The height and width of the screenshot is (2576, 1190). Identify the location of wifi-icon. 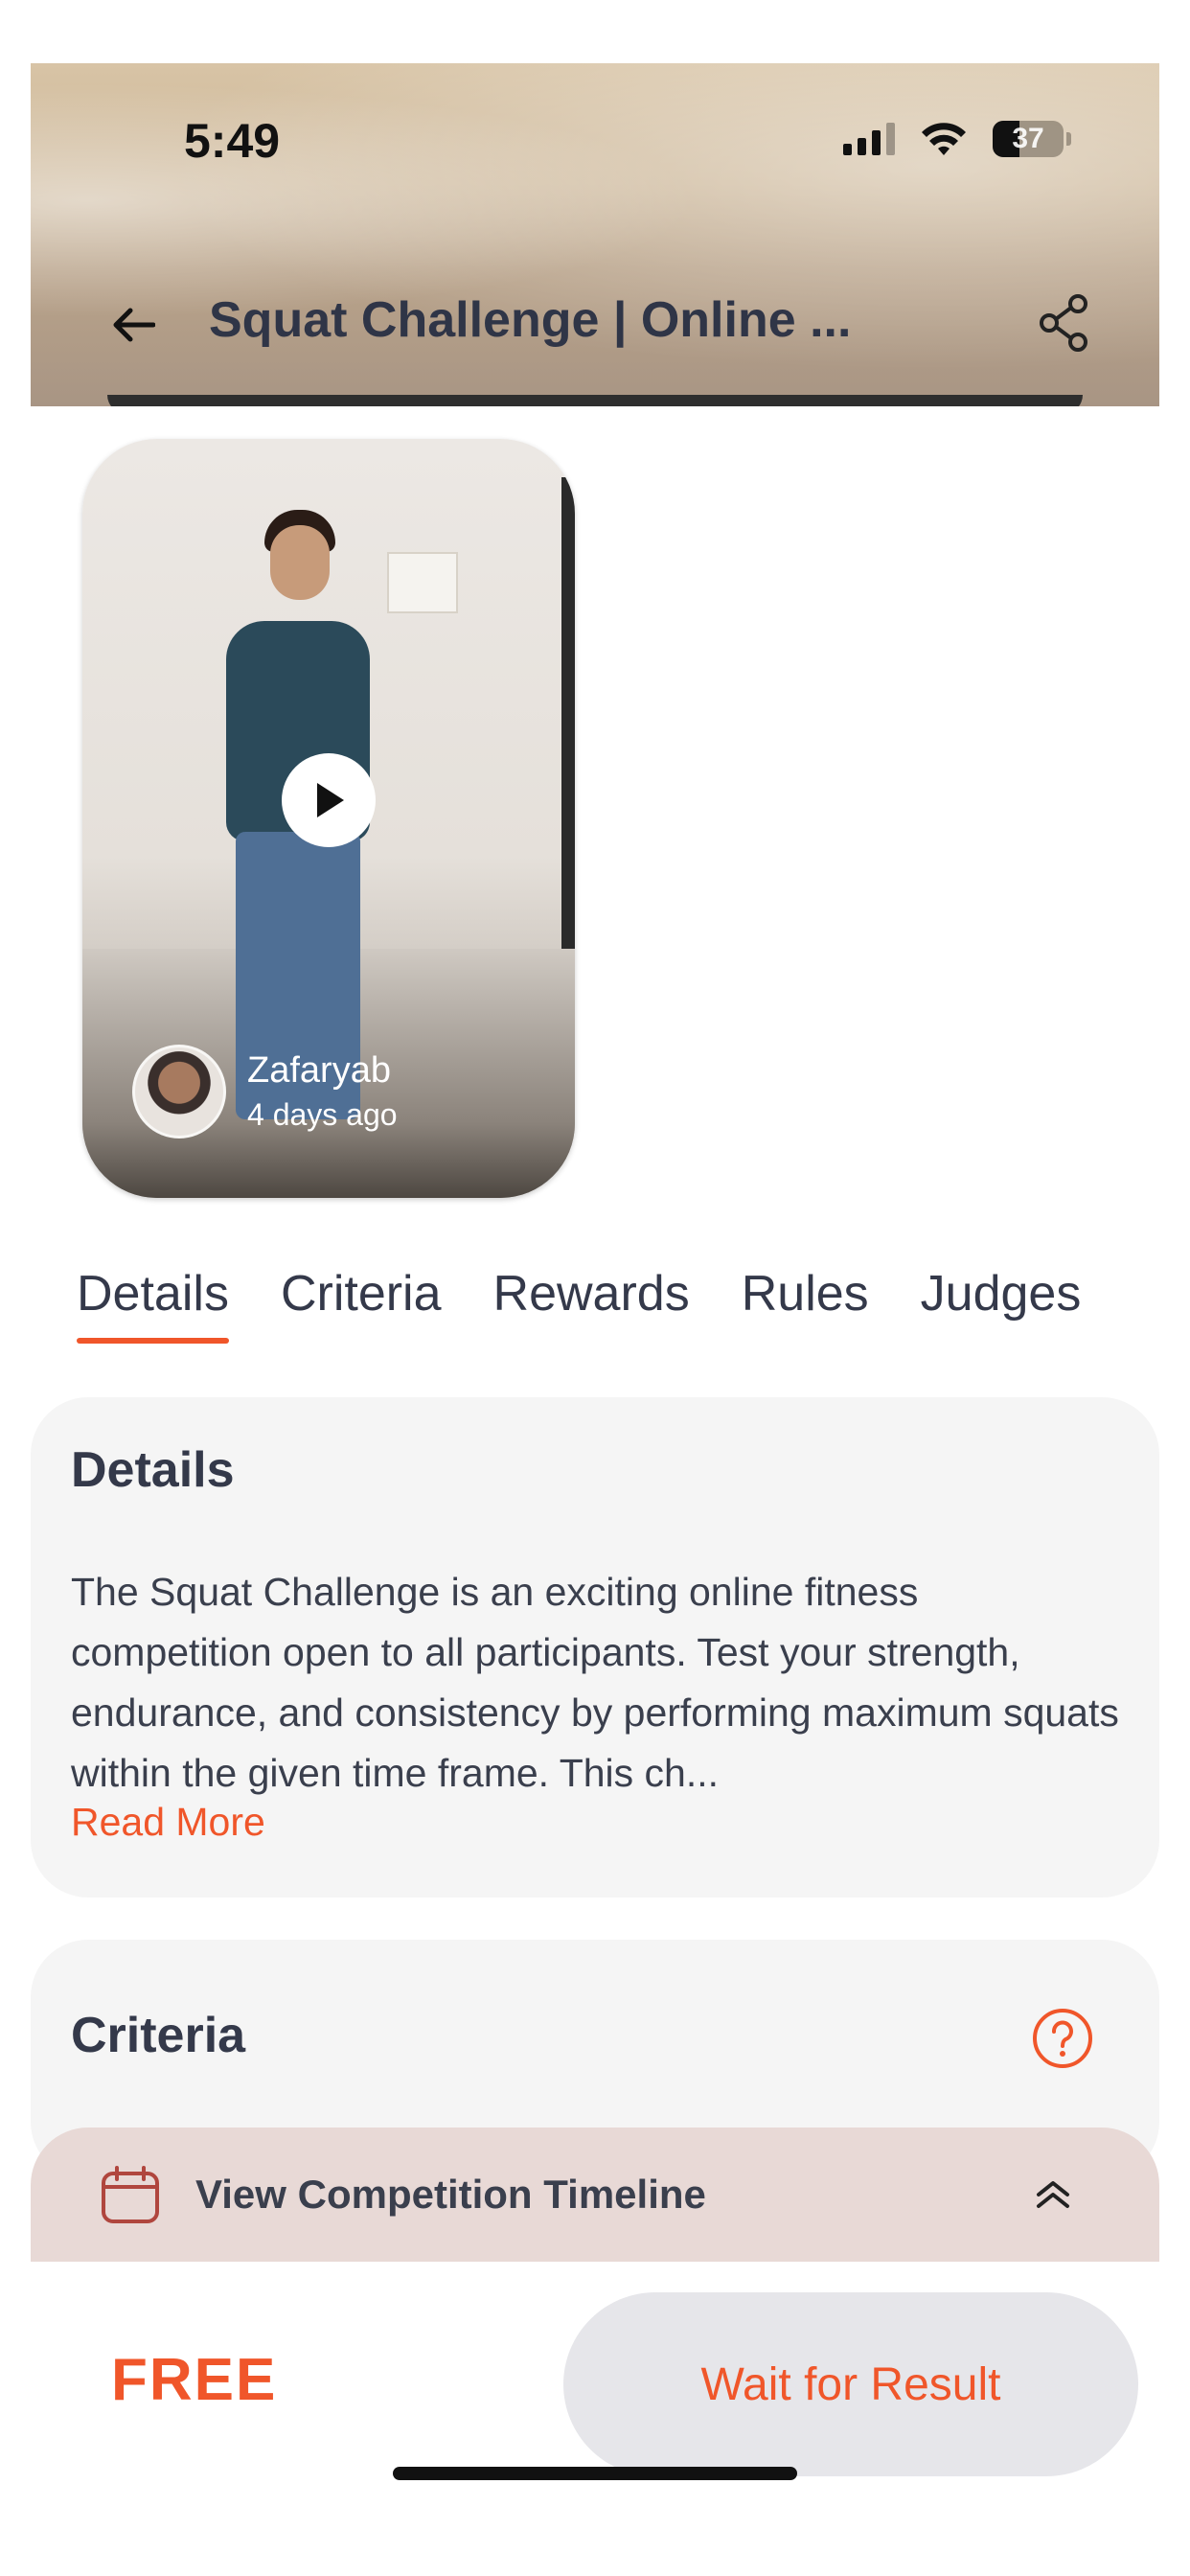
(944, 139).